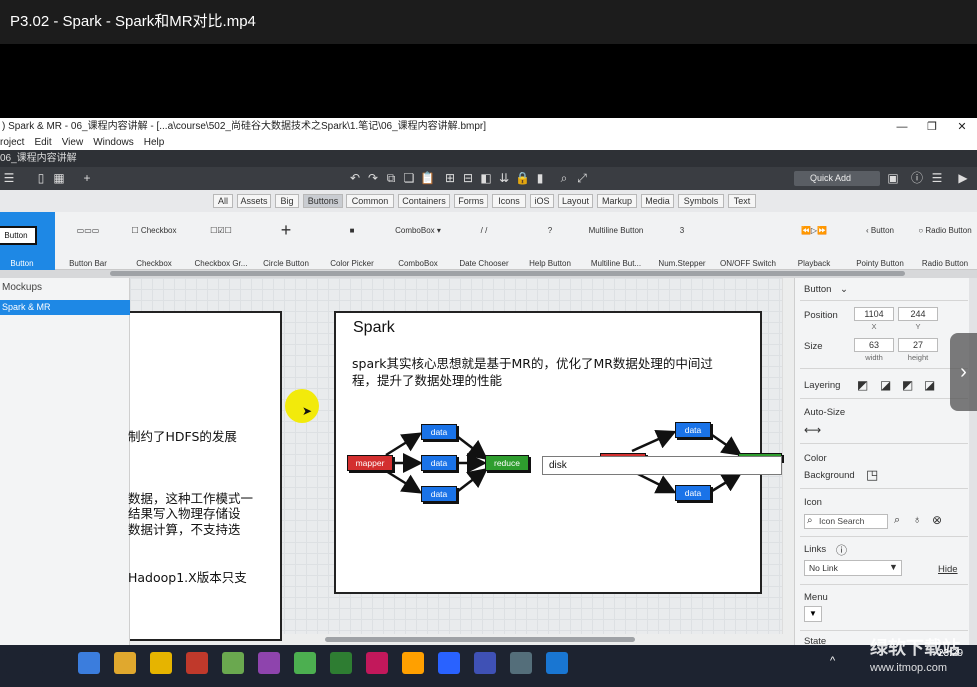  I want to click on filter-tab-assets: Assets, so click(254, 201).